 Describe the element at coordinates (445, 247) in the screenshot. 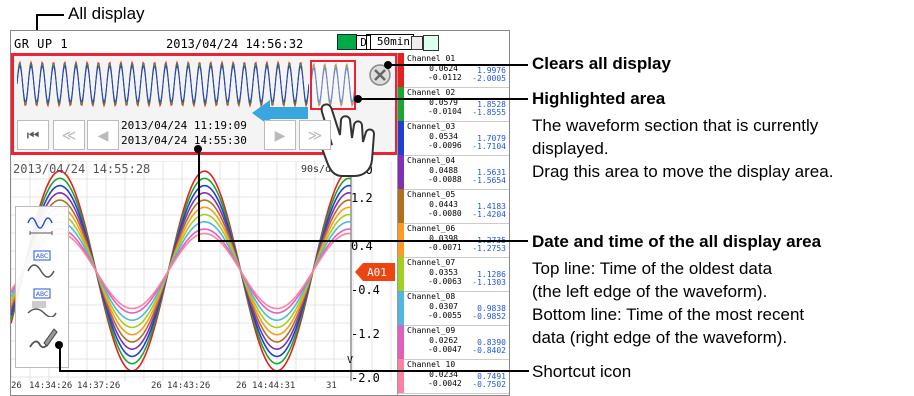

I see `channel-min: -0.0071` at that location.